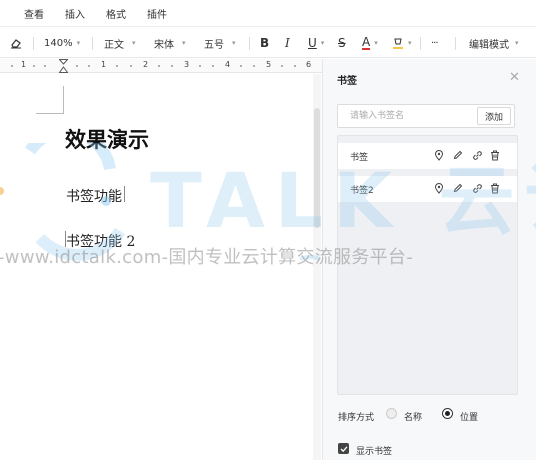 The width and height of the screenshot is (536, 460). I want to click on menu-view: 查看, so click(44, 13).